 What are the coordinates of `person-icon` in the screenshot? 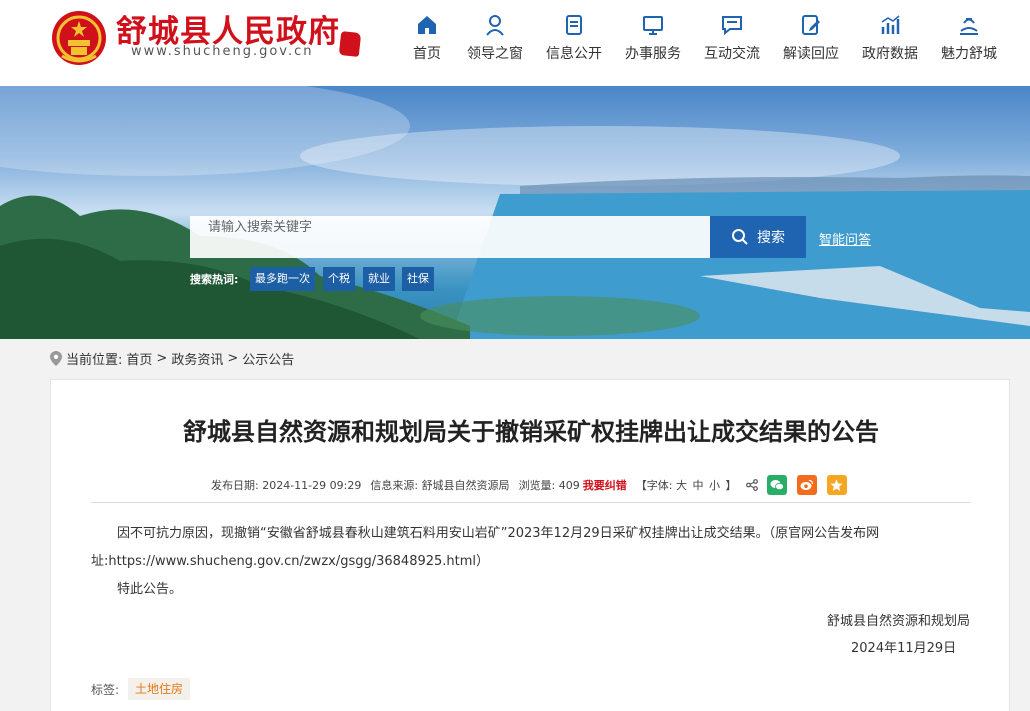 It's located at (495, 25).